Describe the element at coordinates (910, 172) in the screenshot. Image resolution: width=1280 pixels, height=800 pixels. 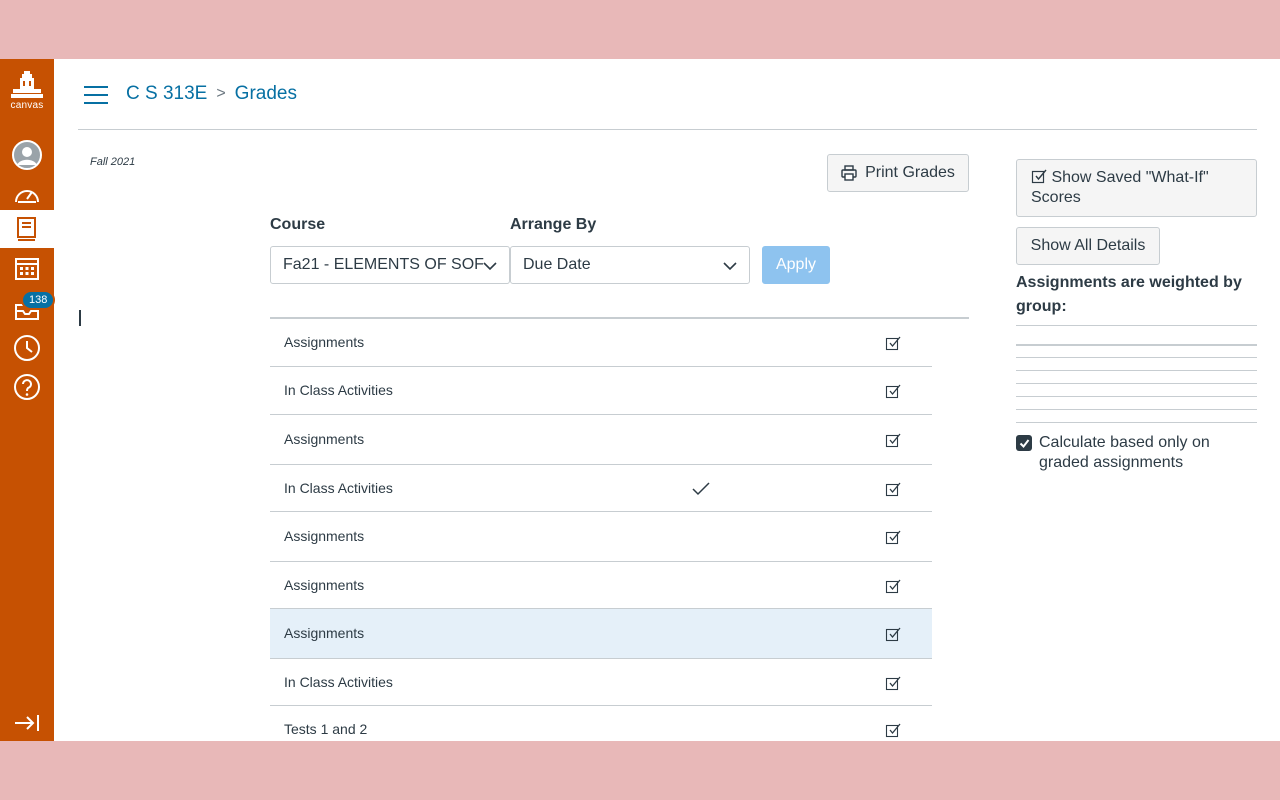
I see `print-grades-label: Print Grades` at that location.